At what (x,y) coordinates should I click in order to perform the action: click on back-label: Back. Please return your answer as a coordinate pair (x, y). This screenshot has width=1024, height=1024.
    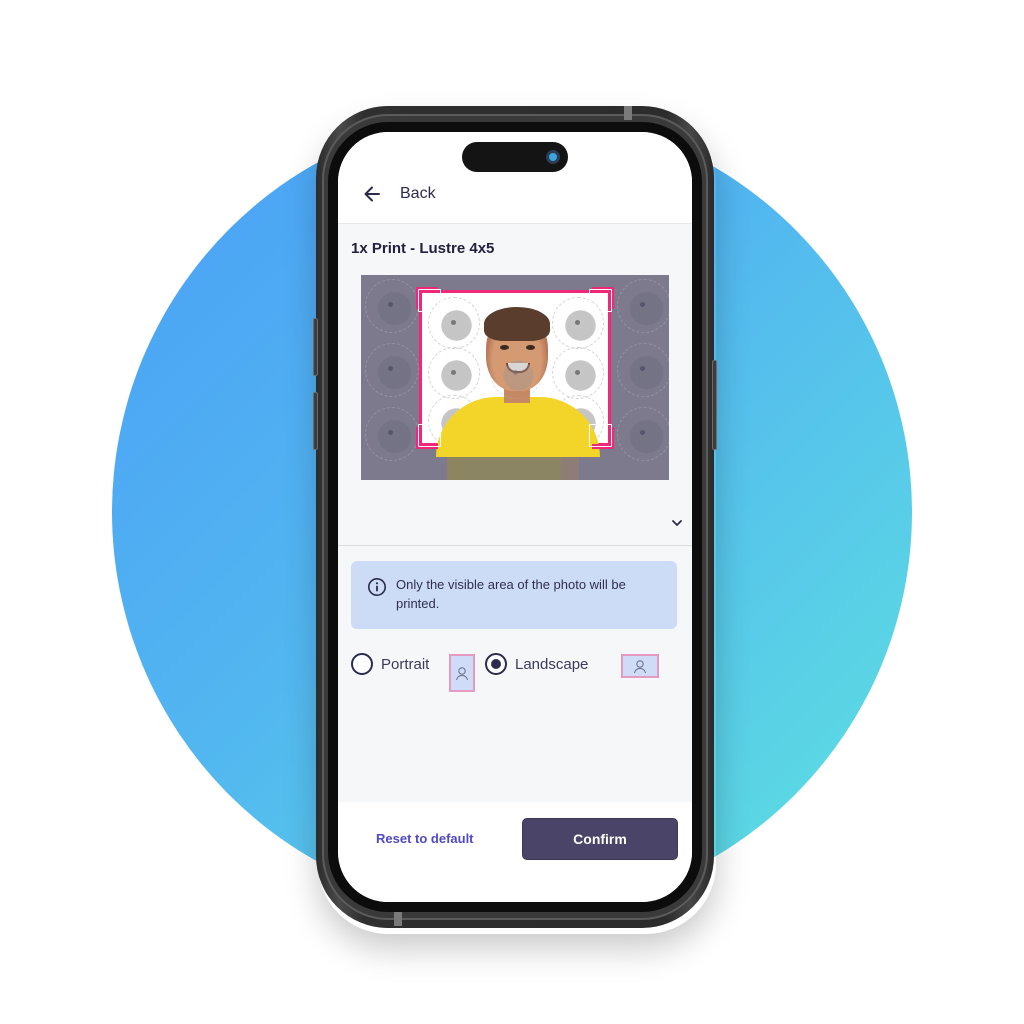
    Looking at the image, I should click on (418, 193).